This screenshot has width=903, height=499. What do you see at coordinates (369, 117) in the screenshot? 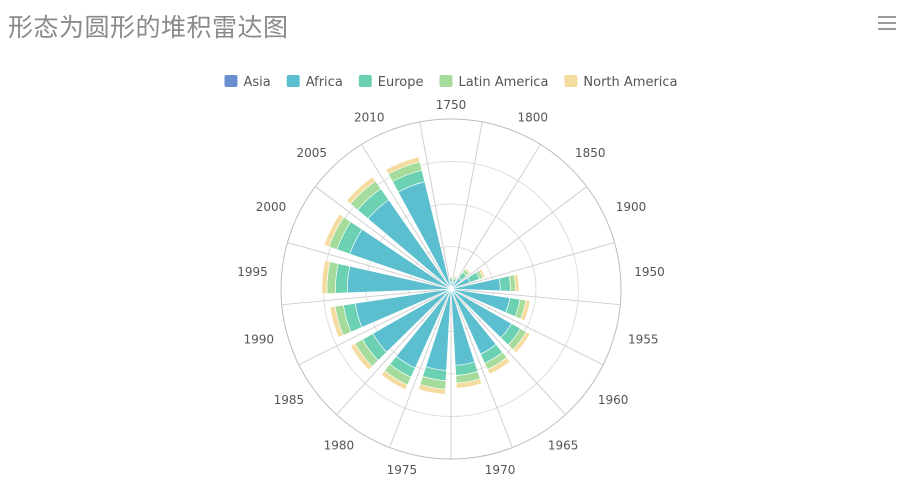
I see `angle-axis-label: 2010` at bounding box center [369, 117].